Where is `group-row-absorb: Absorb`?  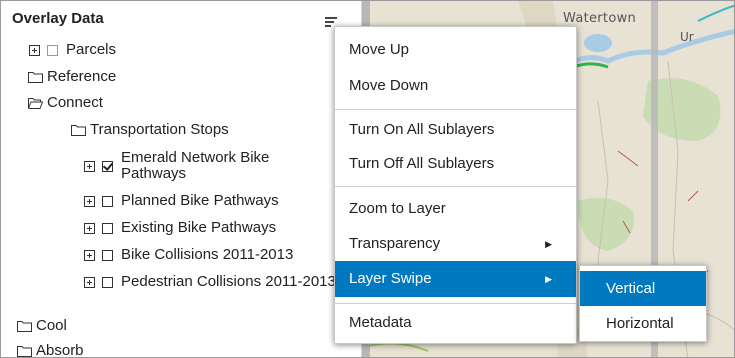
group-row-absorb: Absorb is located at coordinates (50, 350).